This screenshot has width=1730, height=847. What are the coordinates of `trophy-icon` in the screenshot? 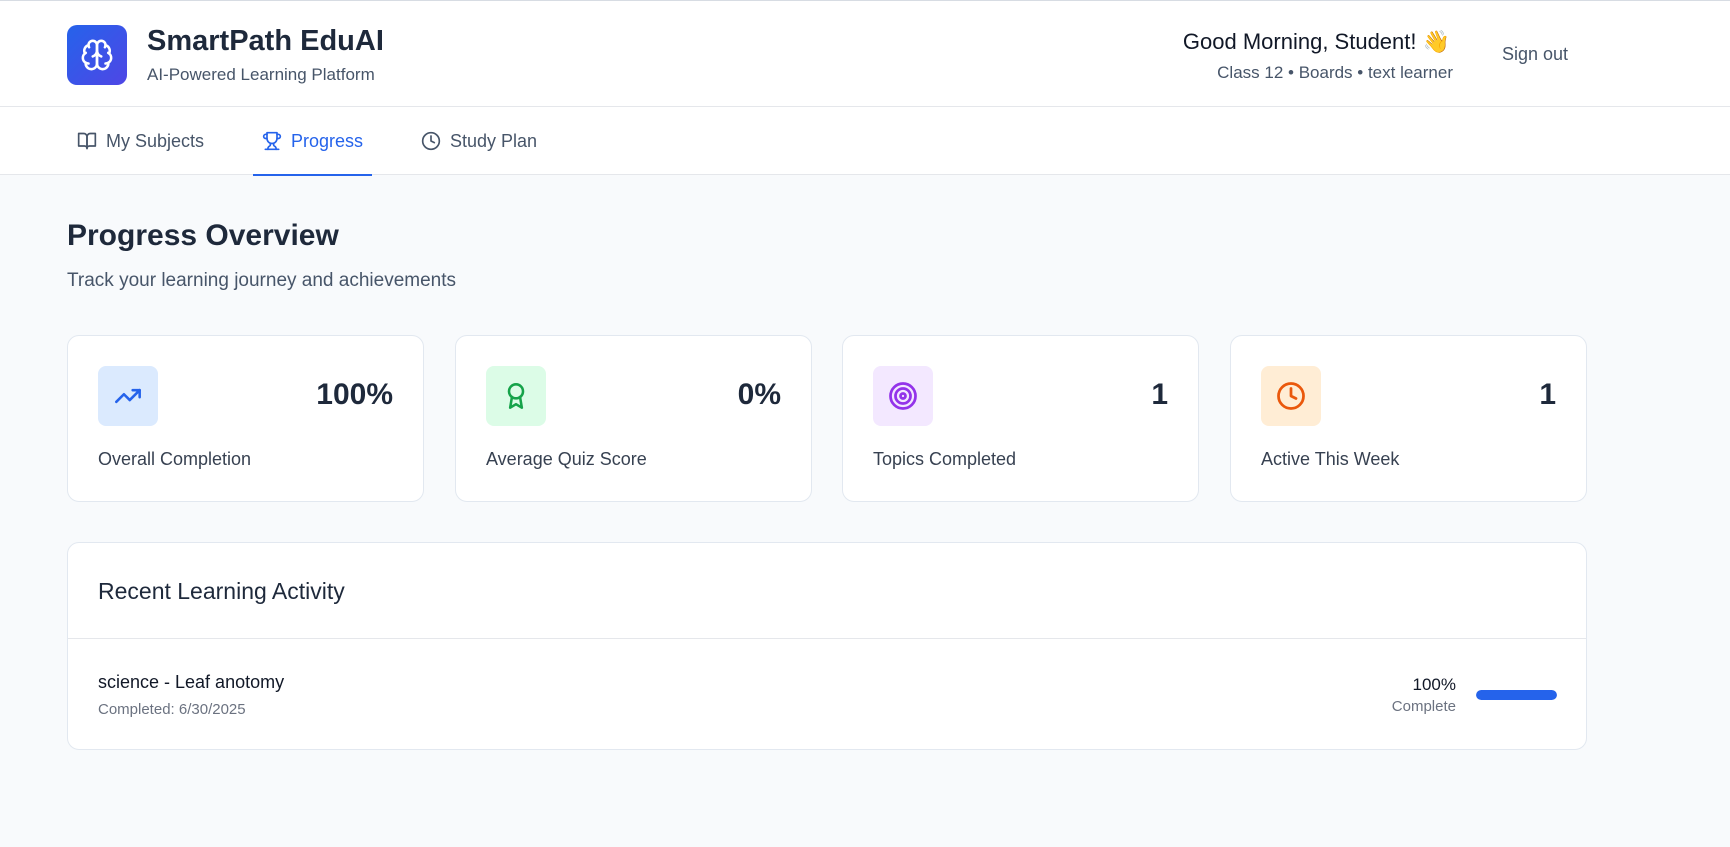 It's located at (272, 141).